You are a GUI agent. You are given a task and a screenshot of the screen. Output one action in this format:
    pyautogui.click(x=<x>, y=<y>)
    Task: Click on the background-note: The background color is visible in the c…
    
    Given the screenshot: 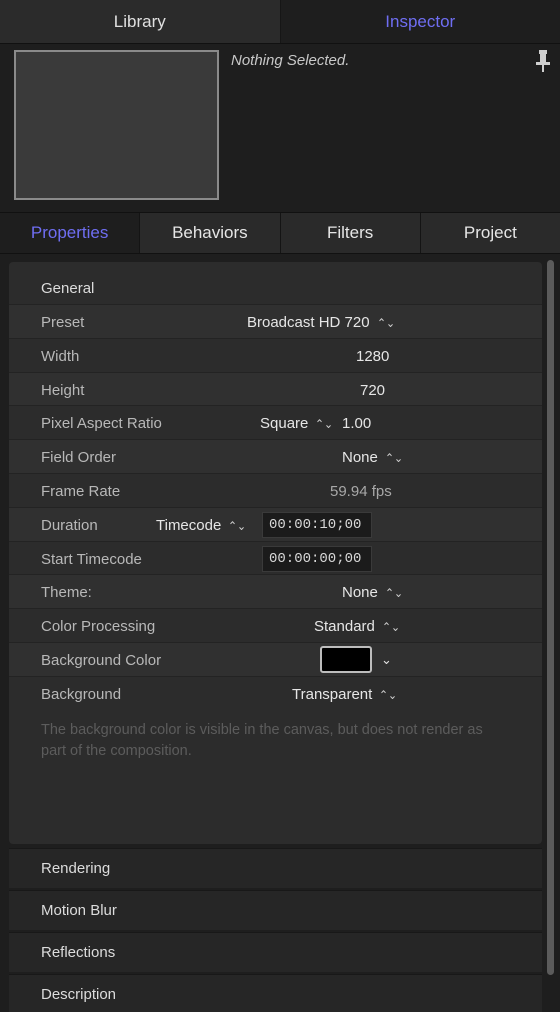 What is the action you would take?
    pyautogui.click(x=262, y=740)
    